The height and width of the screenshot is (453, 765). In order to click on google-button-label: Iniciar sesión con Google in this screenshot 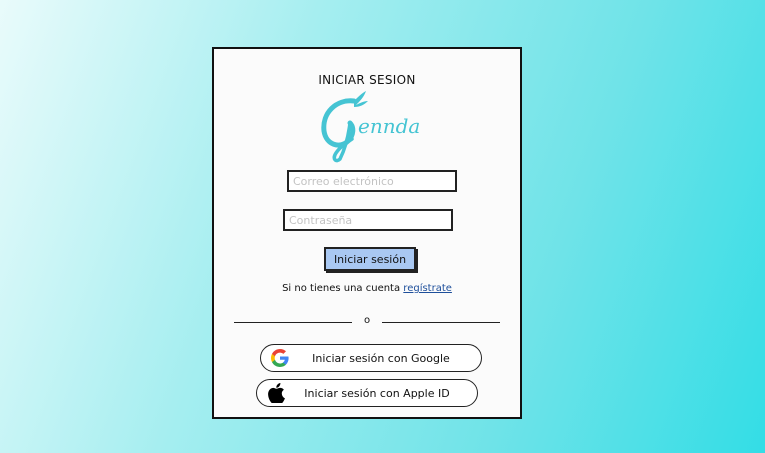, I will do `click(381, 358)`.